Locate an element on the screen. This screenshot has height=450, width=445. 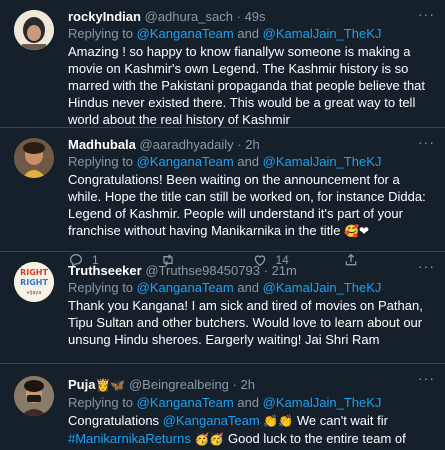
display-name: Truthseeker is located at coordinates (105, 270).